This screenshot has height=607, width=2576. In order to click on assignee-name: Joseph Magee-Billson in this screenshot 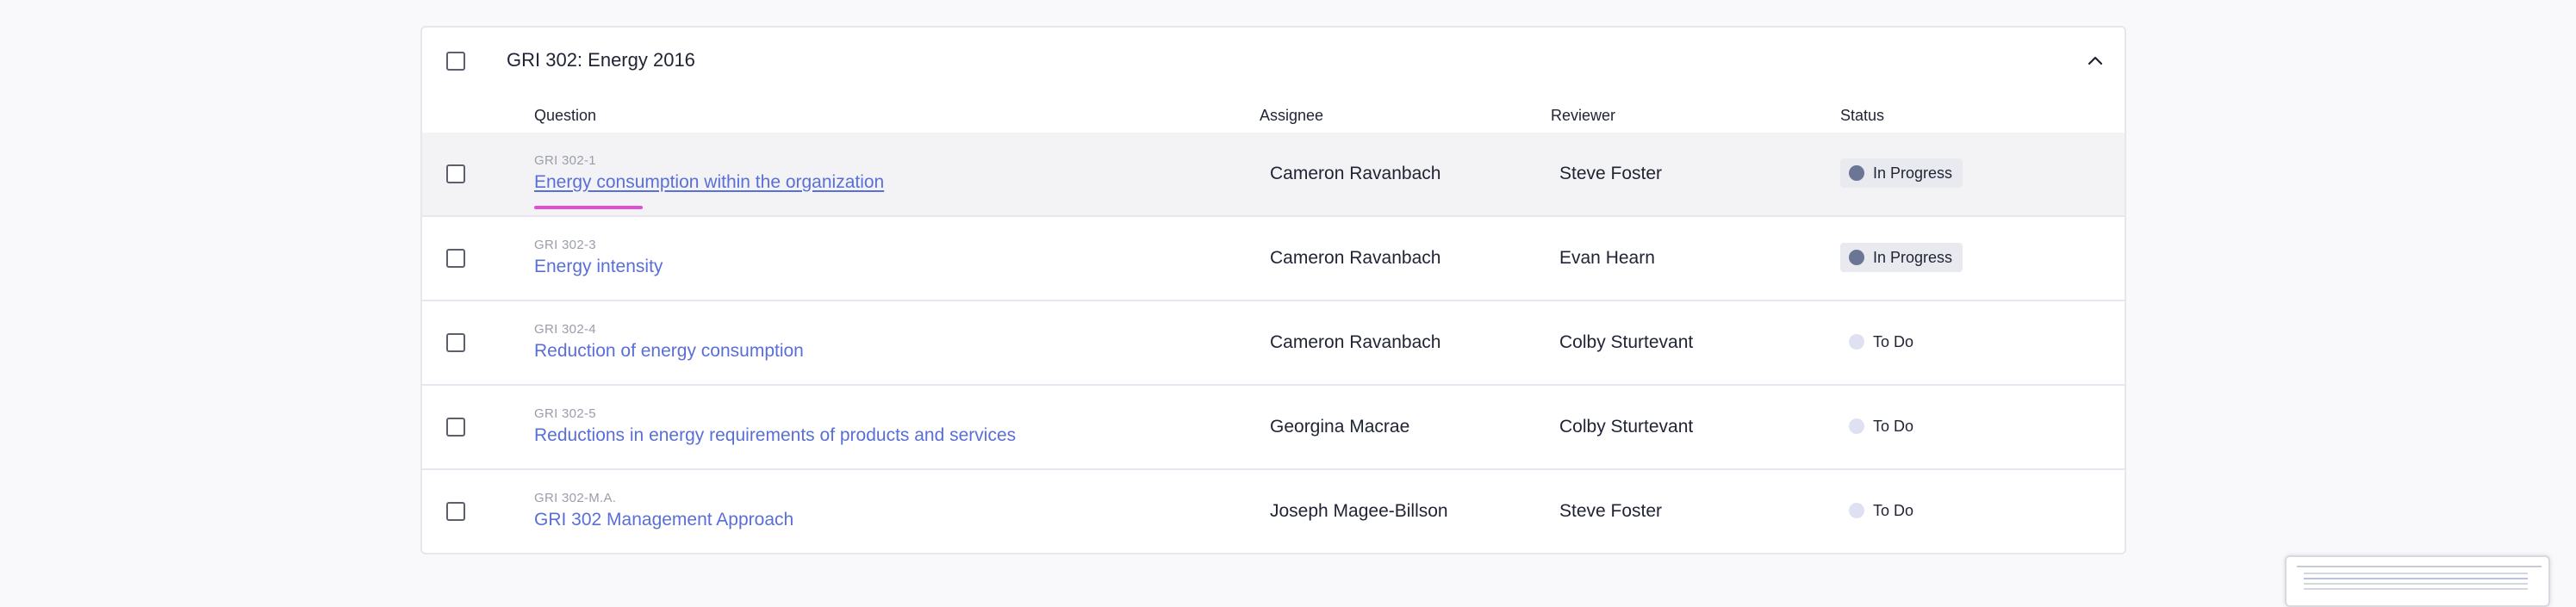, I will do `click(1359, 511)`.